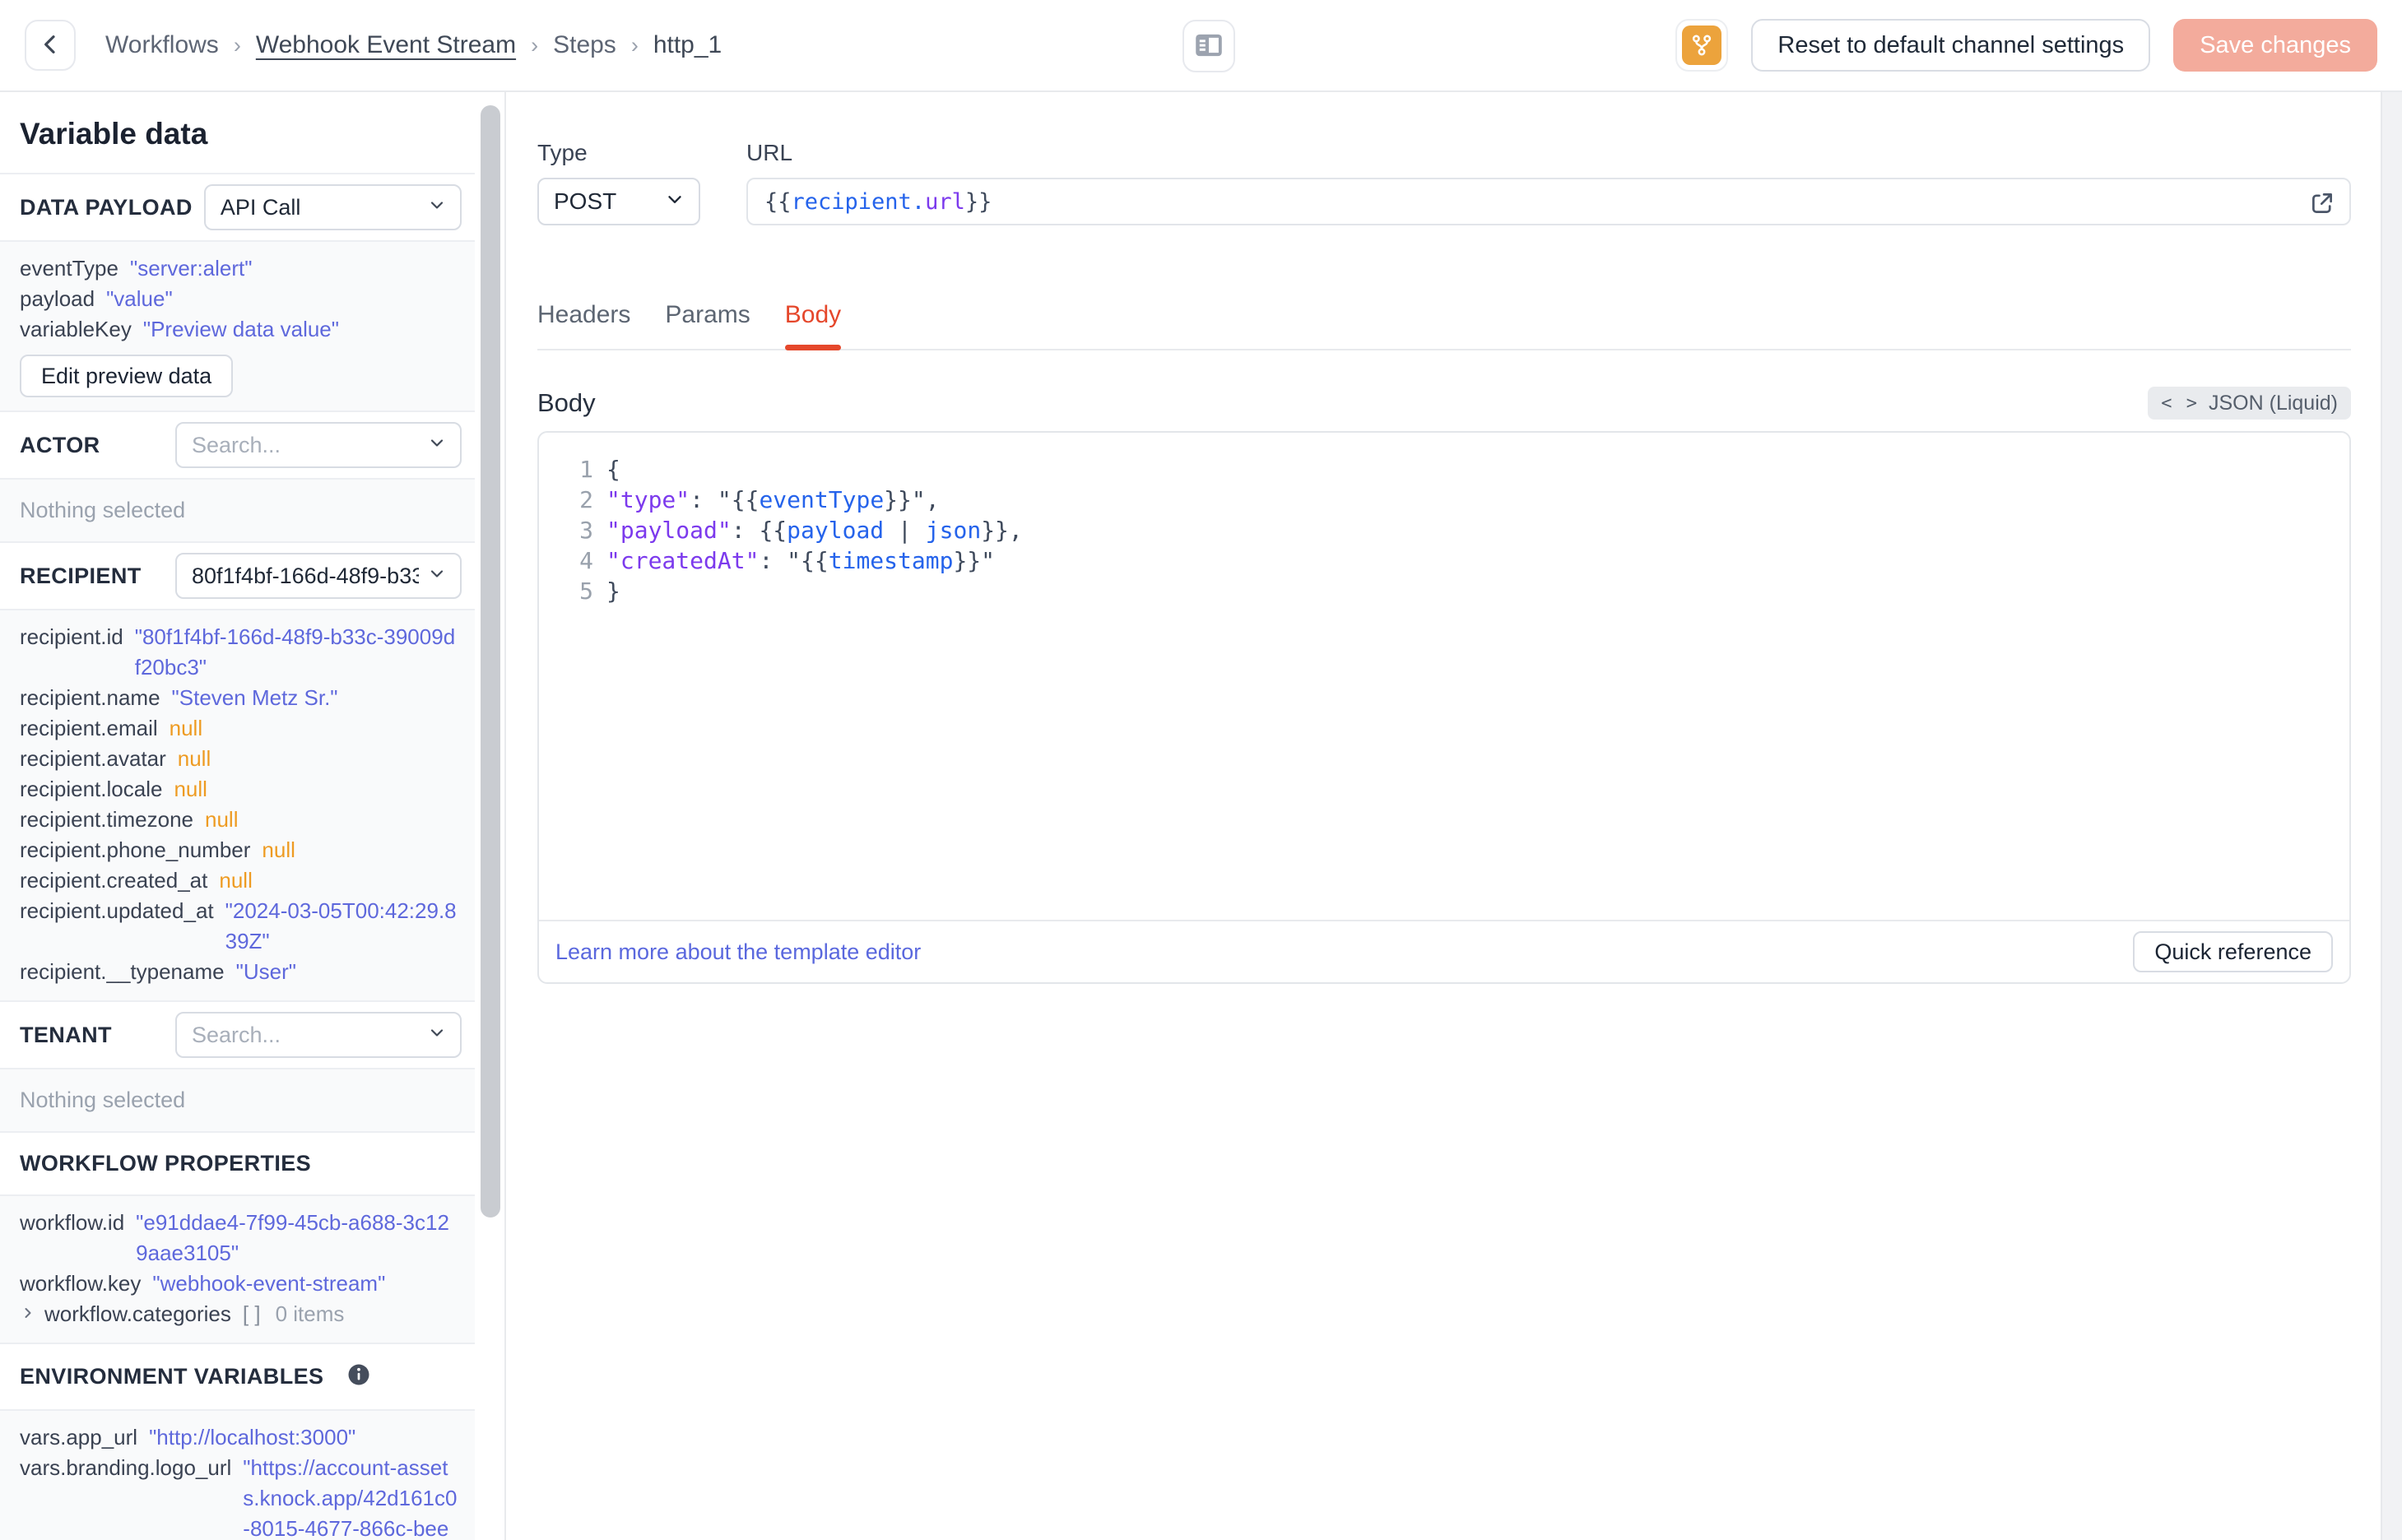 The width and height of the screenshot is (2402, 1540). I want to click on workflow-categories-key: workflow.categories, so click(138, 1313).